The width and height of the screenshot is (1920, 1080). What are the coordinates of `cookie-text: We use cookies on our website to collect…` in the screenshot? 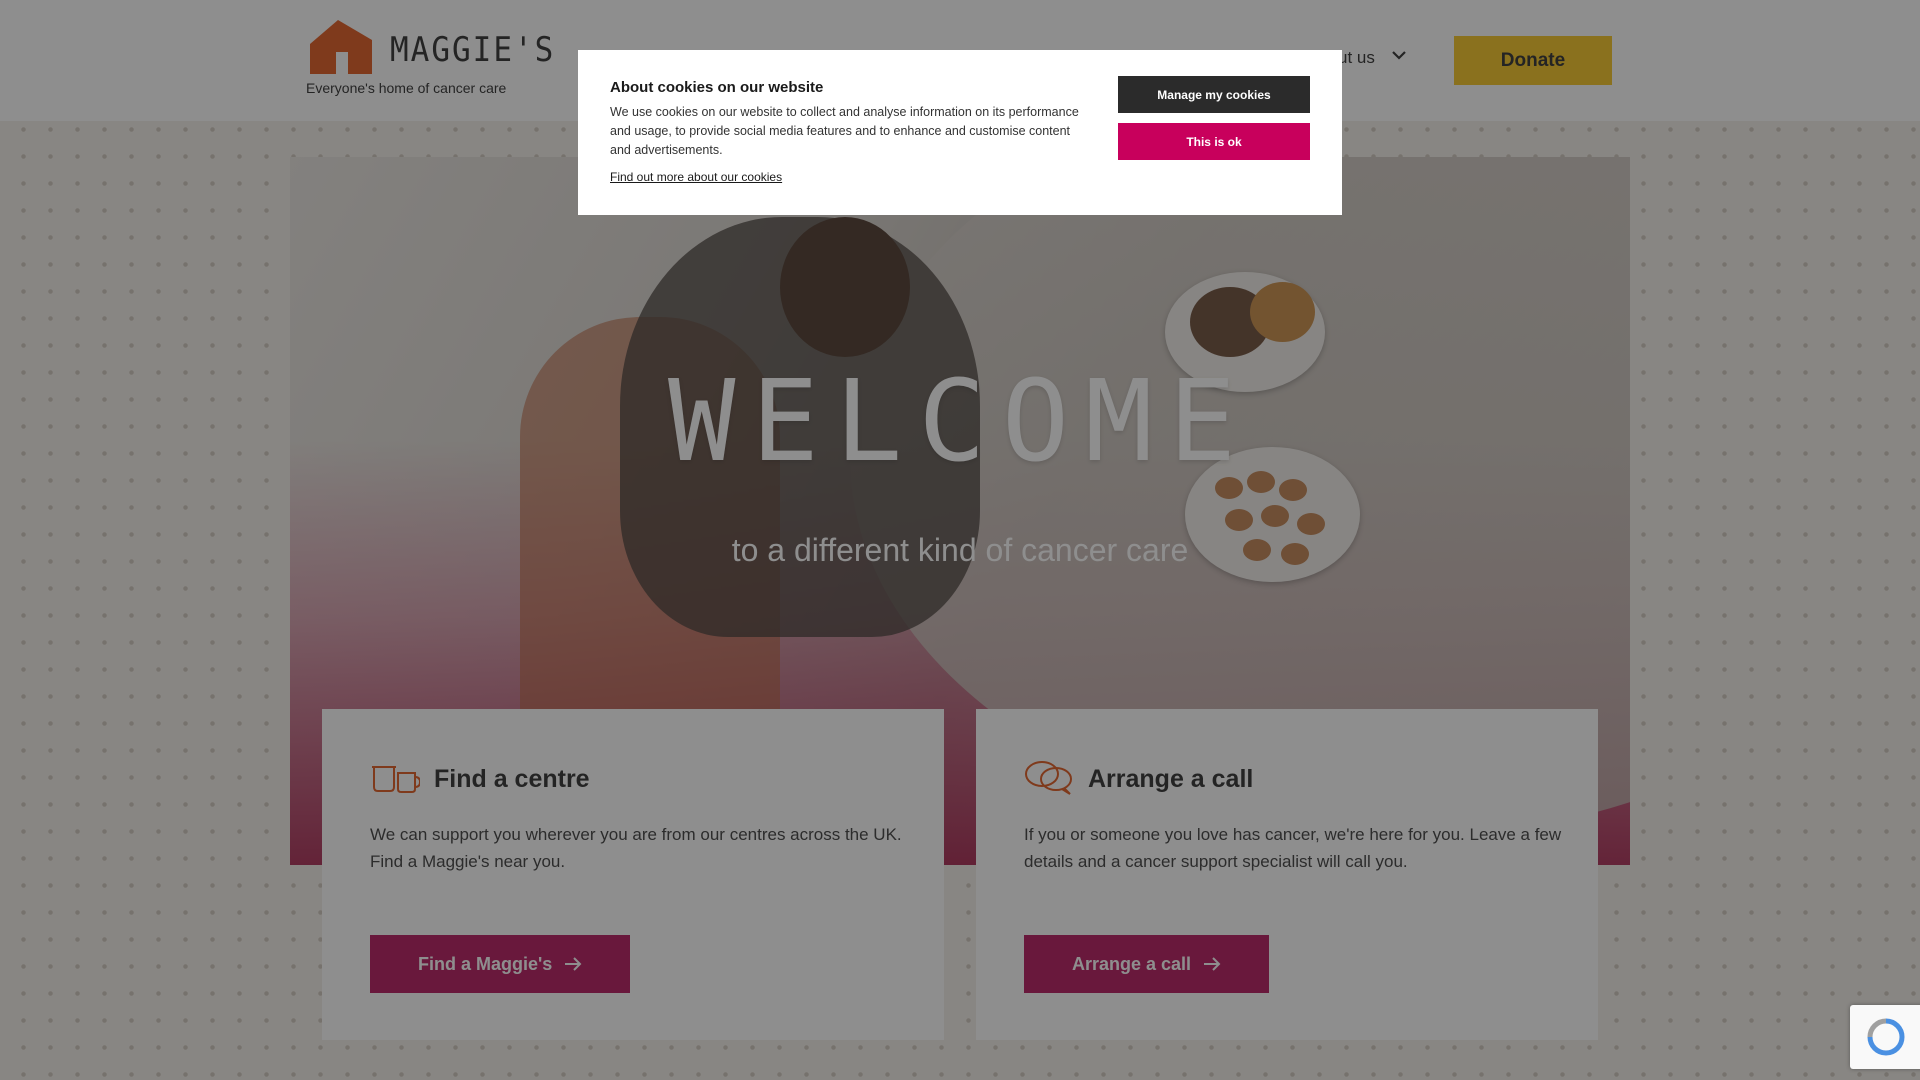 It's located at (844, 131).